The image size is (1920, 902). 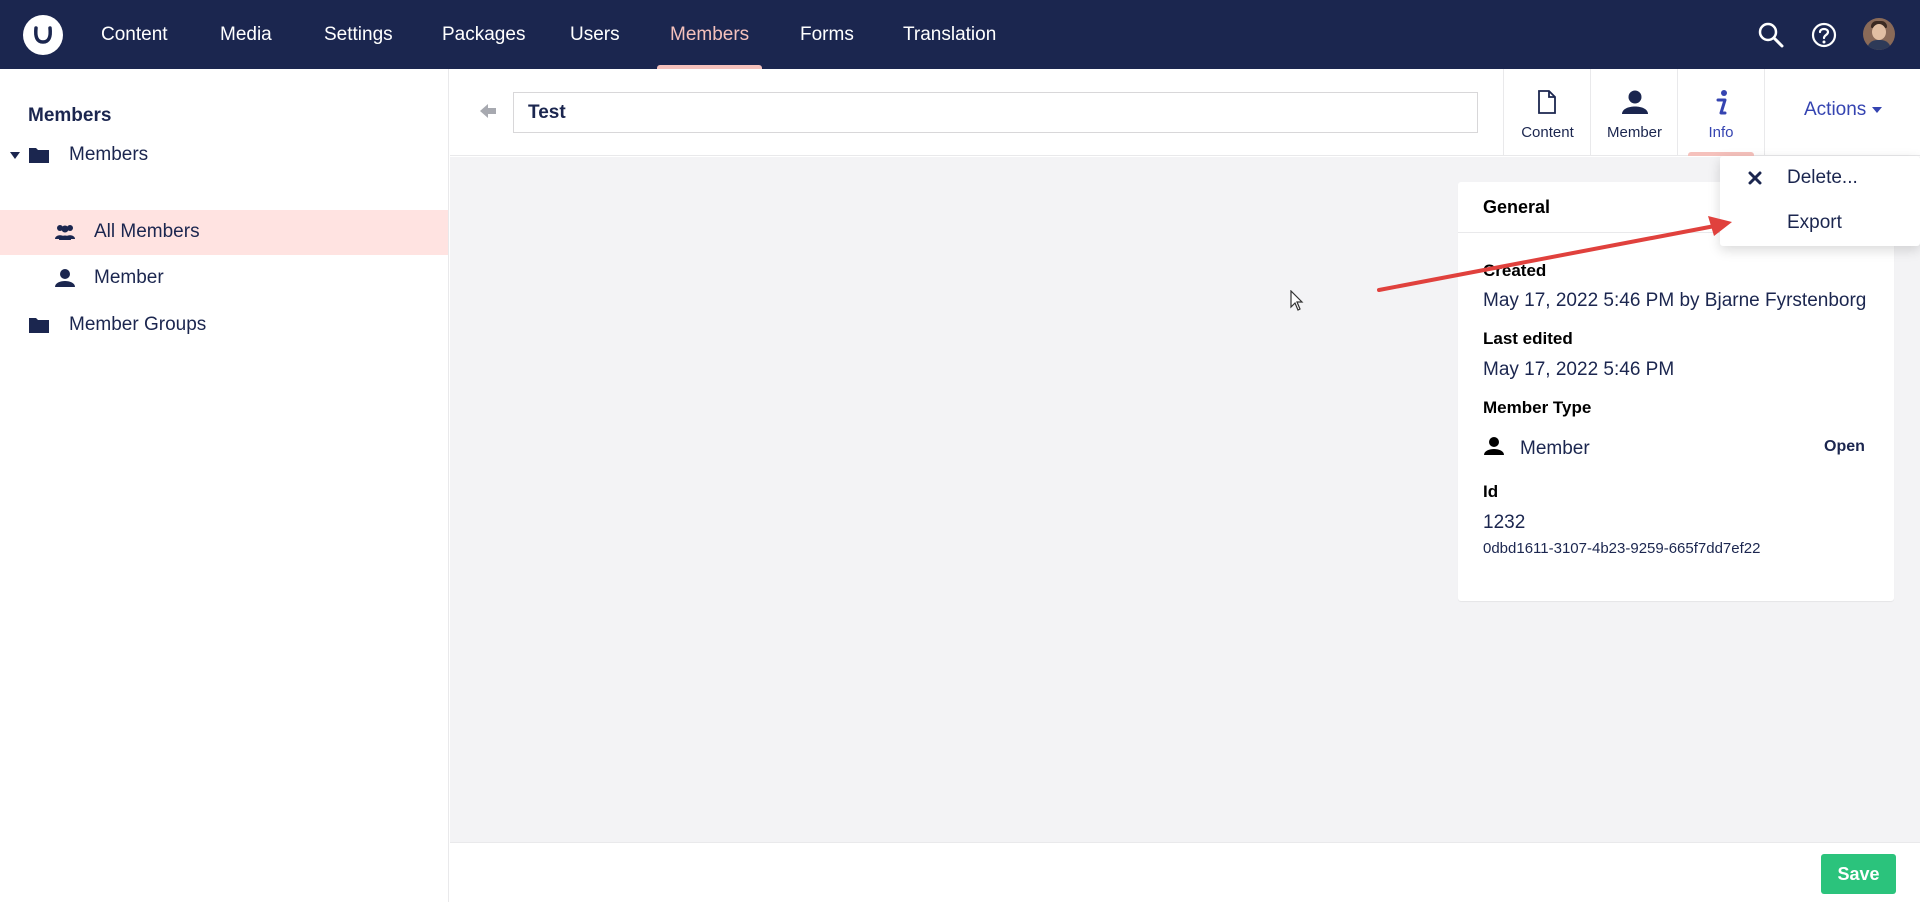 What do you see at coordinates (488, 111) in the screenshot?
I see `arrow-left-icon` at bounding box center [488, 111].